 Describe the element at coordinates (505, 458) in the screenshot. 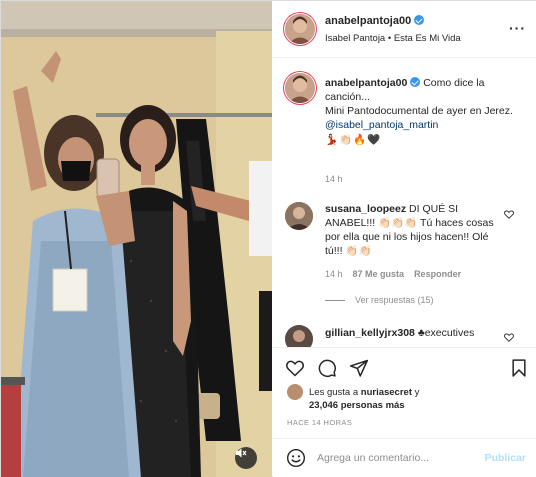

I see `post-comment-button: Publicar` at that location.